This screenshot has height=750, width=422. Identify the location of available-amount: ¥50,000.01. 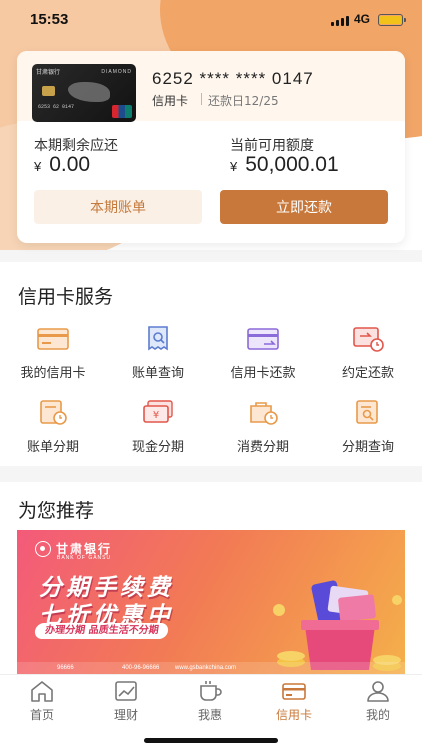
(284, 165).